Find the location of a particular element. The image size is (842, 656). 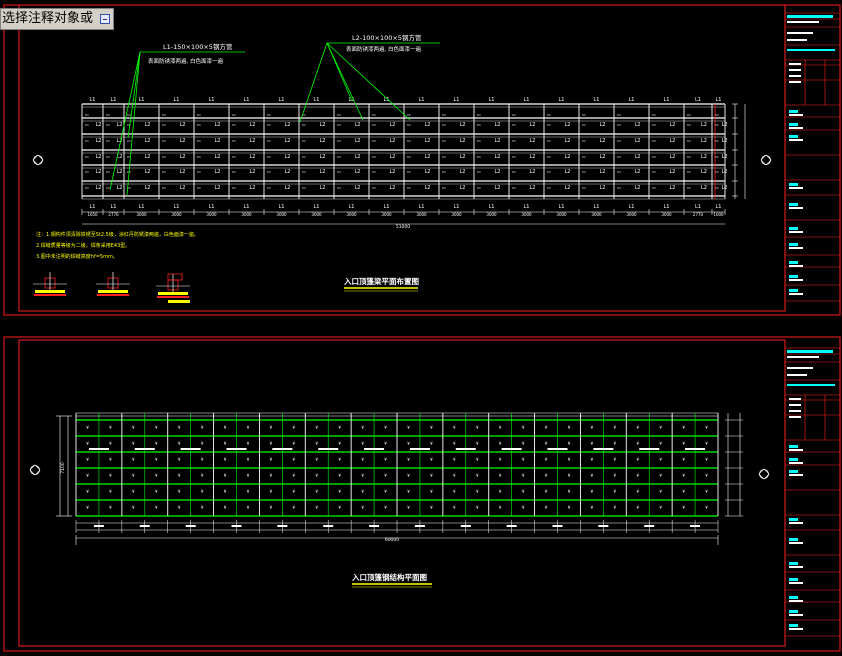

command-prompt: 选择注释对象或 is located at coordinates (57, 19).